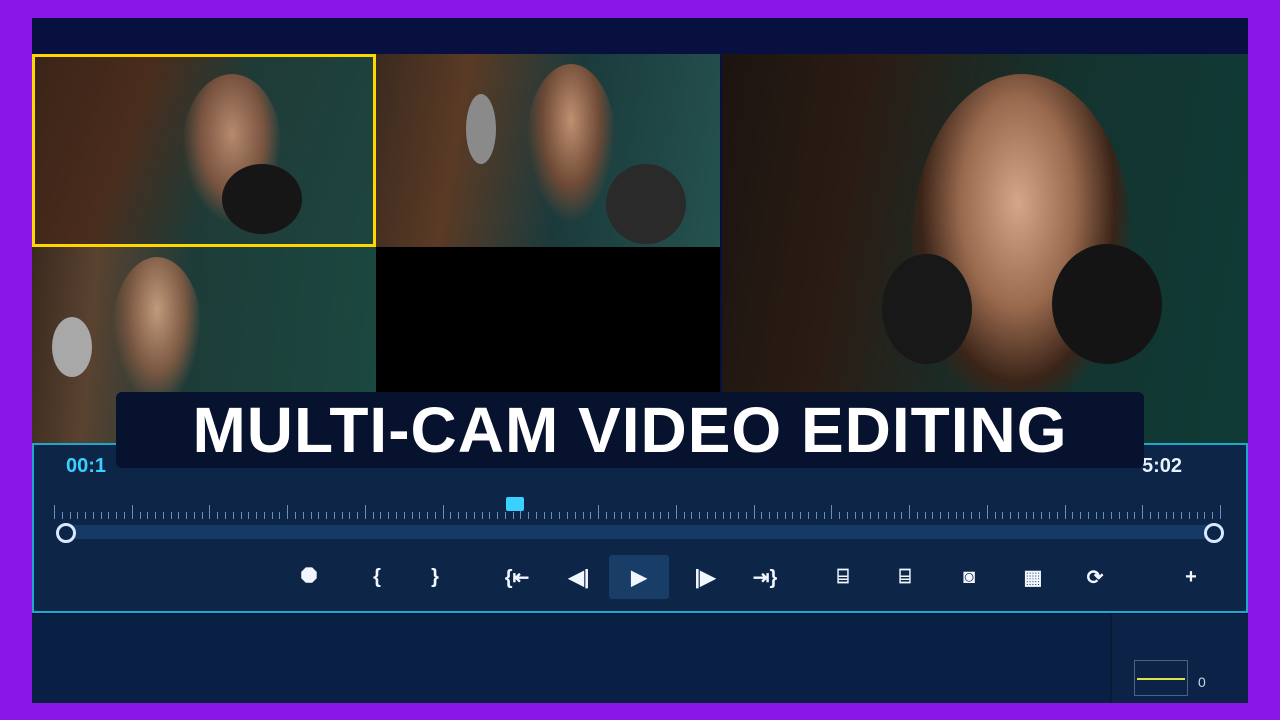  Describe the element at coordinates (66, 533) in the screenshot. I see `range-start-handle` at that location.